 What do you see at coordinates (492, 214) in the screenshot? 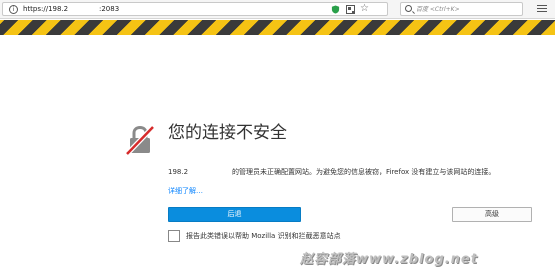
I see `advanced-button: 高级` at bounding box center [492, 214].